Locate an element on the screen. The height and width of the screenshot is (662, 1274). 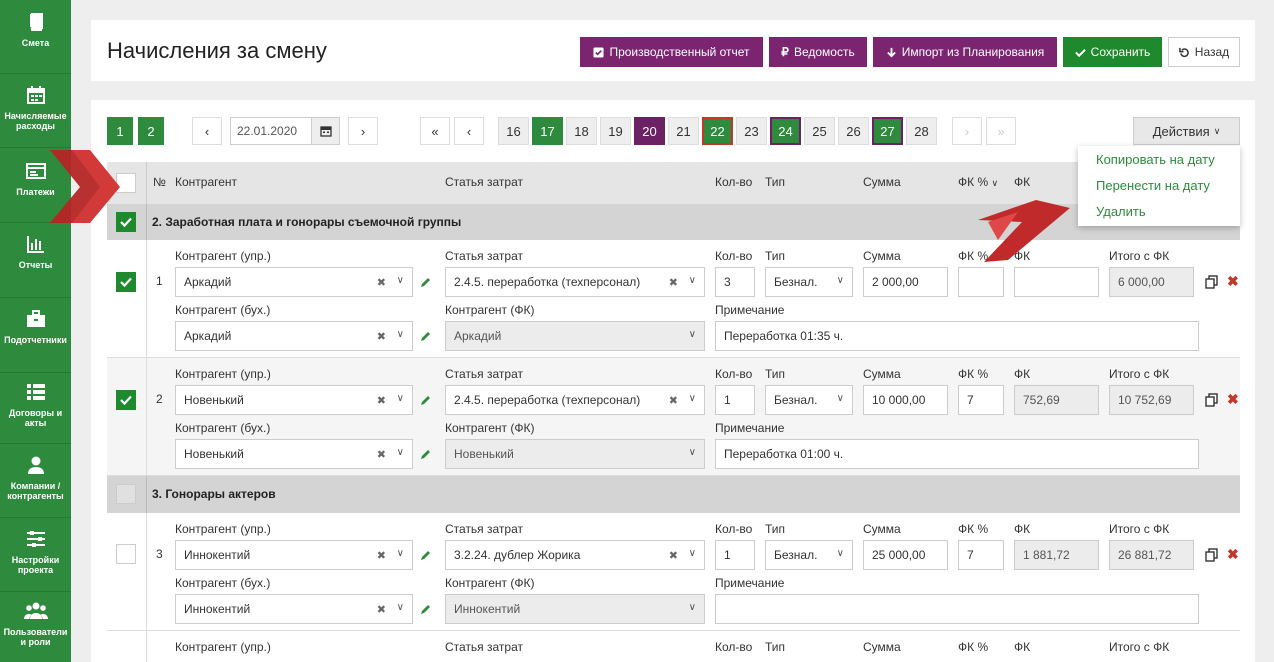
page-2-button: 2 is located at coordinates (151, 131).